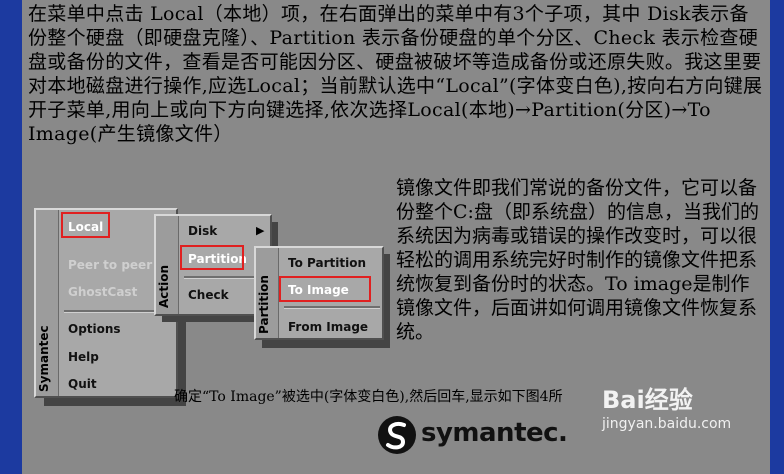  Describe the element at coordinates (47, 303) in the screenshot. I see `main-menu-strip: Symantec` at that location.